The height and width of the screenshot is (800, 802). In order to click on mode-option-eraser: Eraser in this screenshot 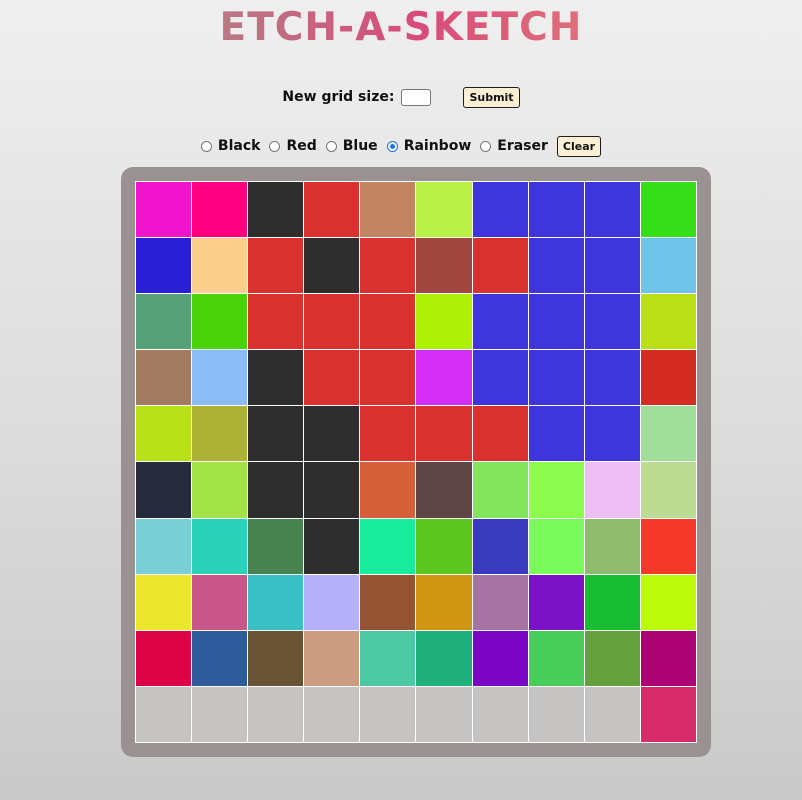, I will do `click(514, 146)`.